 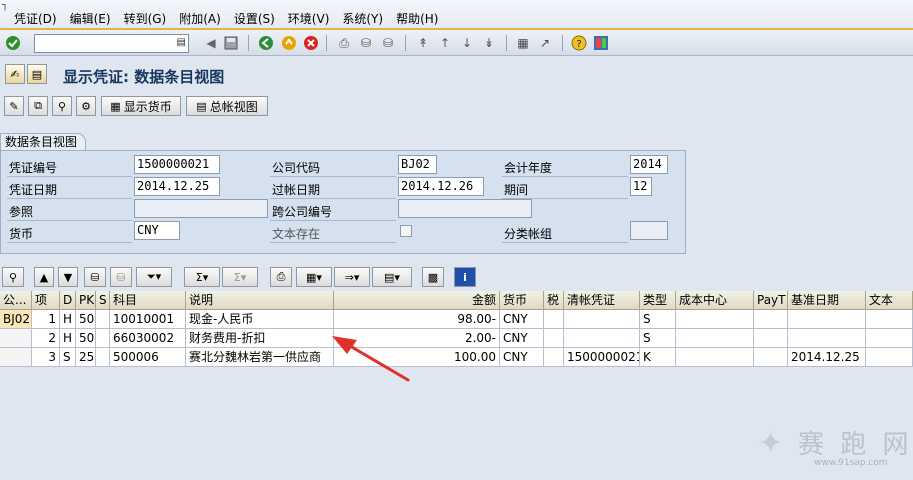 I want to click on watermark-url: www.91sap.com, so click(x=851, y=463).